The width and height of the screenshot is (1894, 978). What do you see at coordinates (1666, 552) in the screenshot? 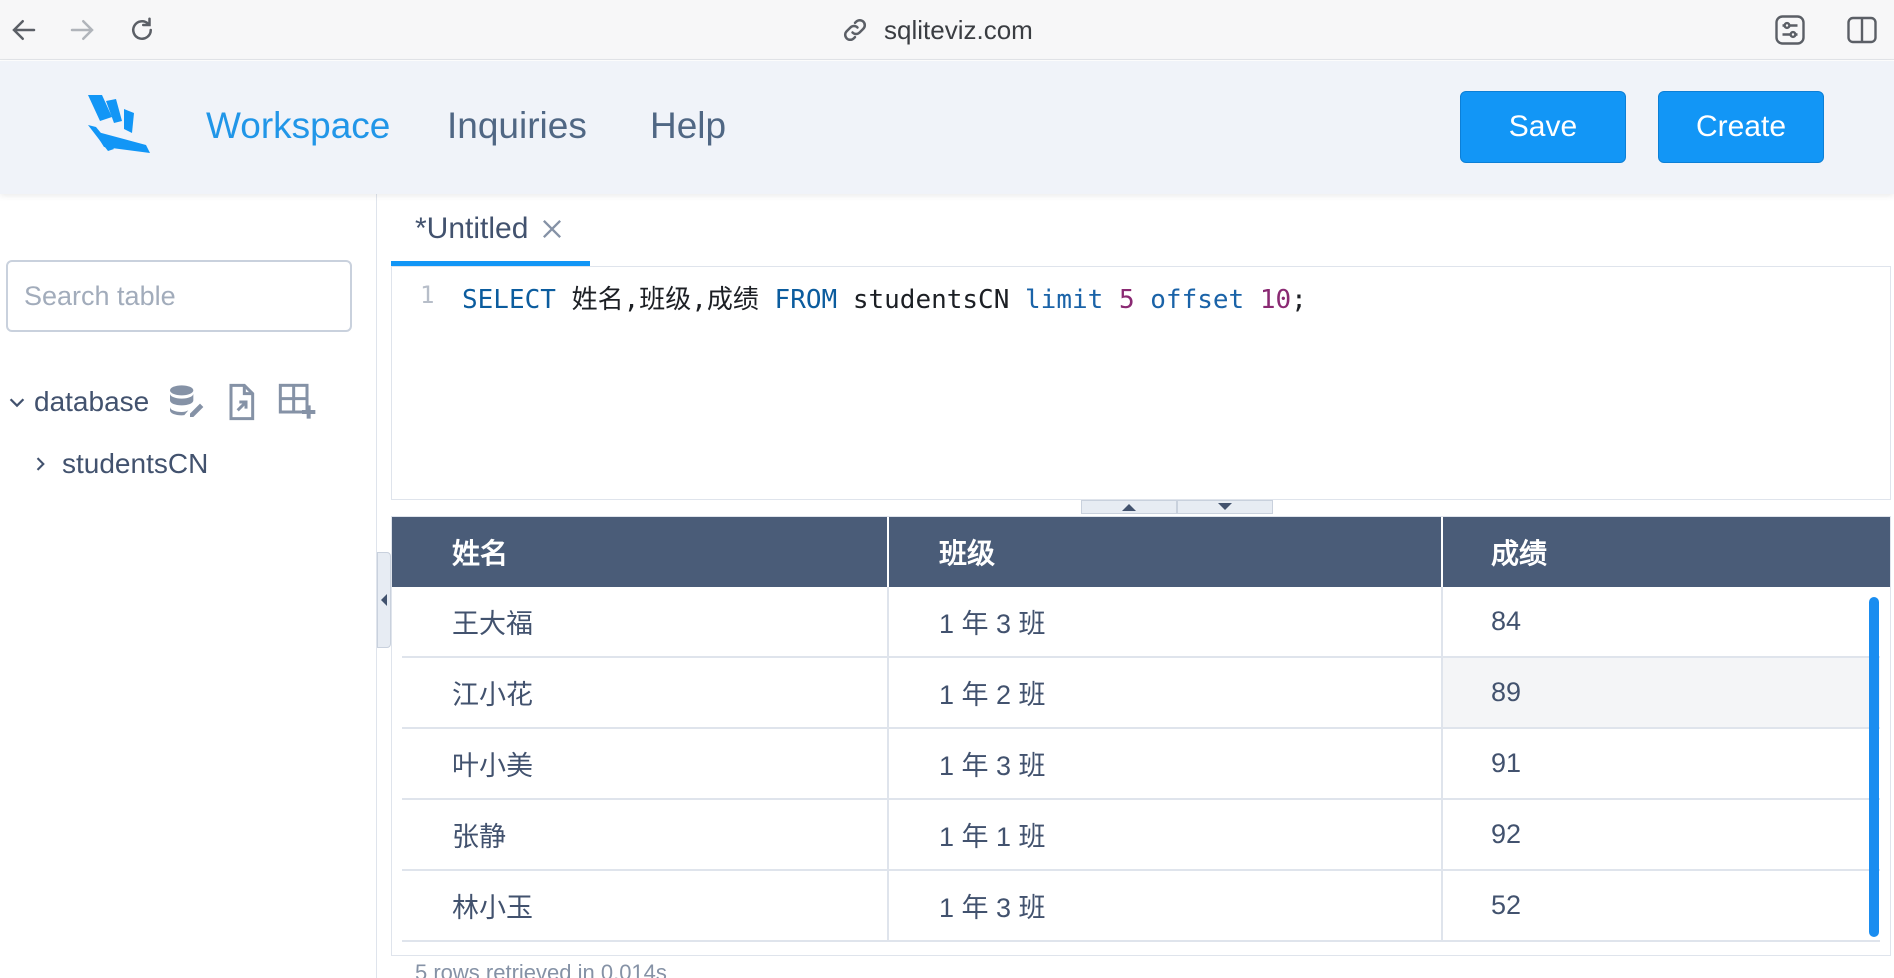
I see `column-header-score: 成绩` at bounding box center [1666, 552].